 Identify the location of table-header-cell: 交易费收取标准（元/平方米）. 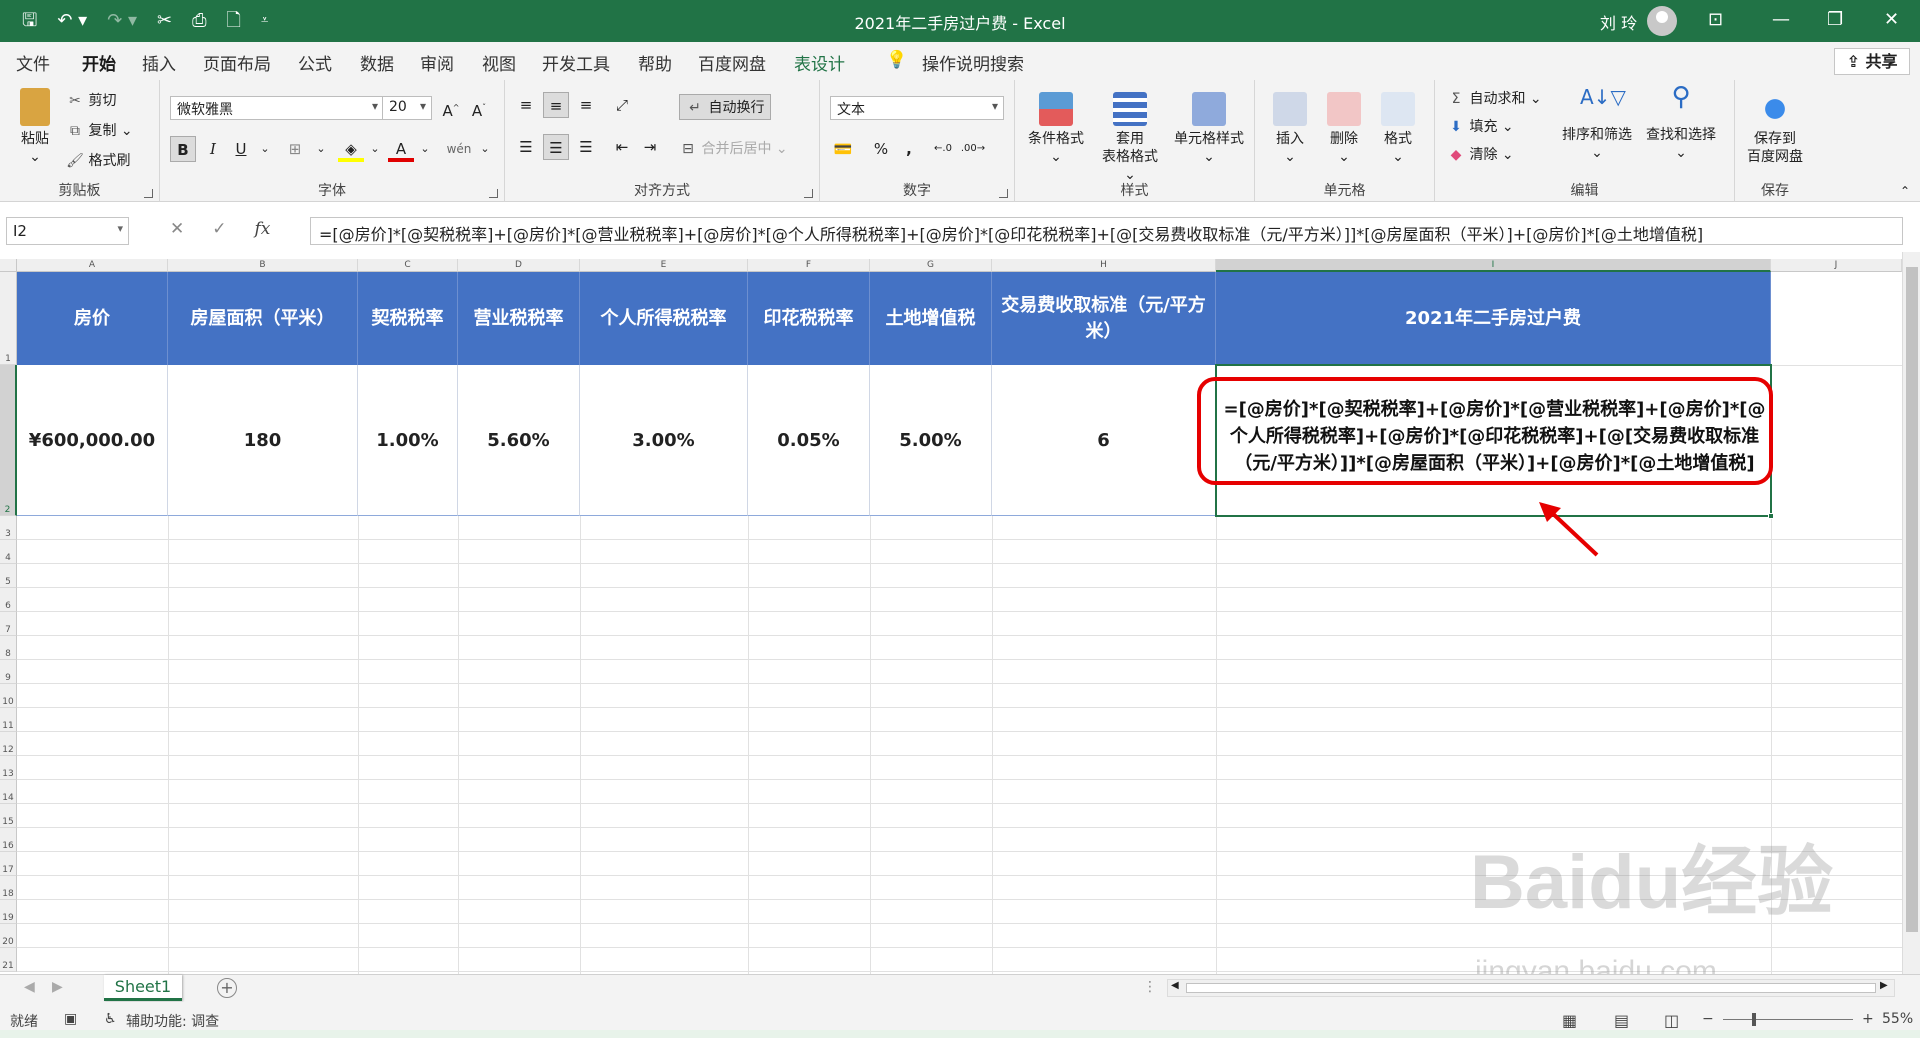
(1104, 318).